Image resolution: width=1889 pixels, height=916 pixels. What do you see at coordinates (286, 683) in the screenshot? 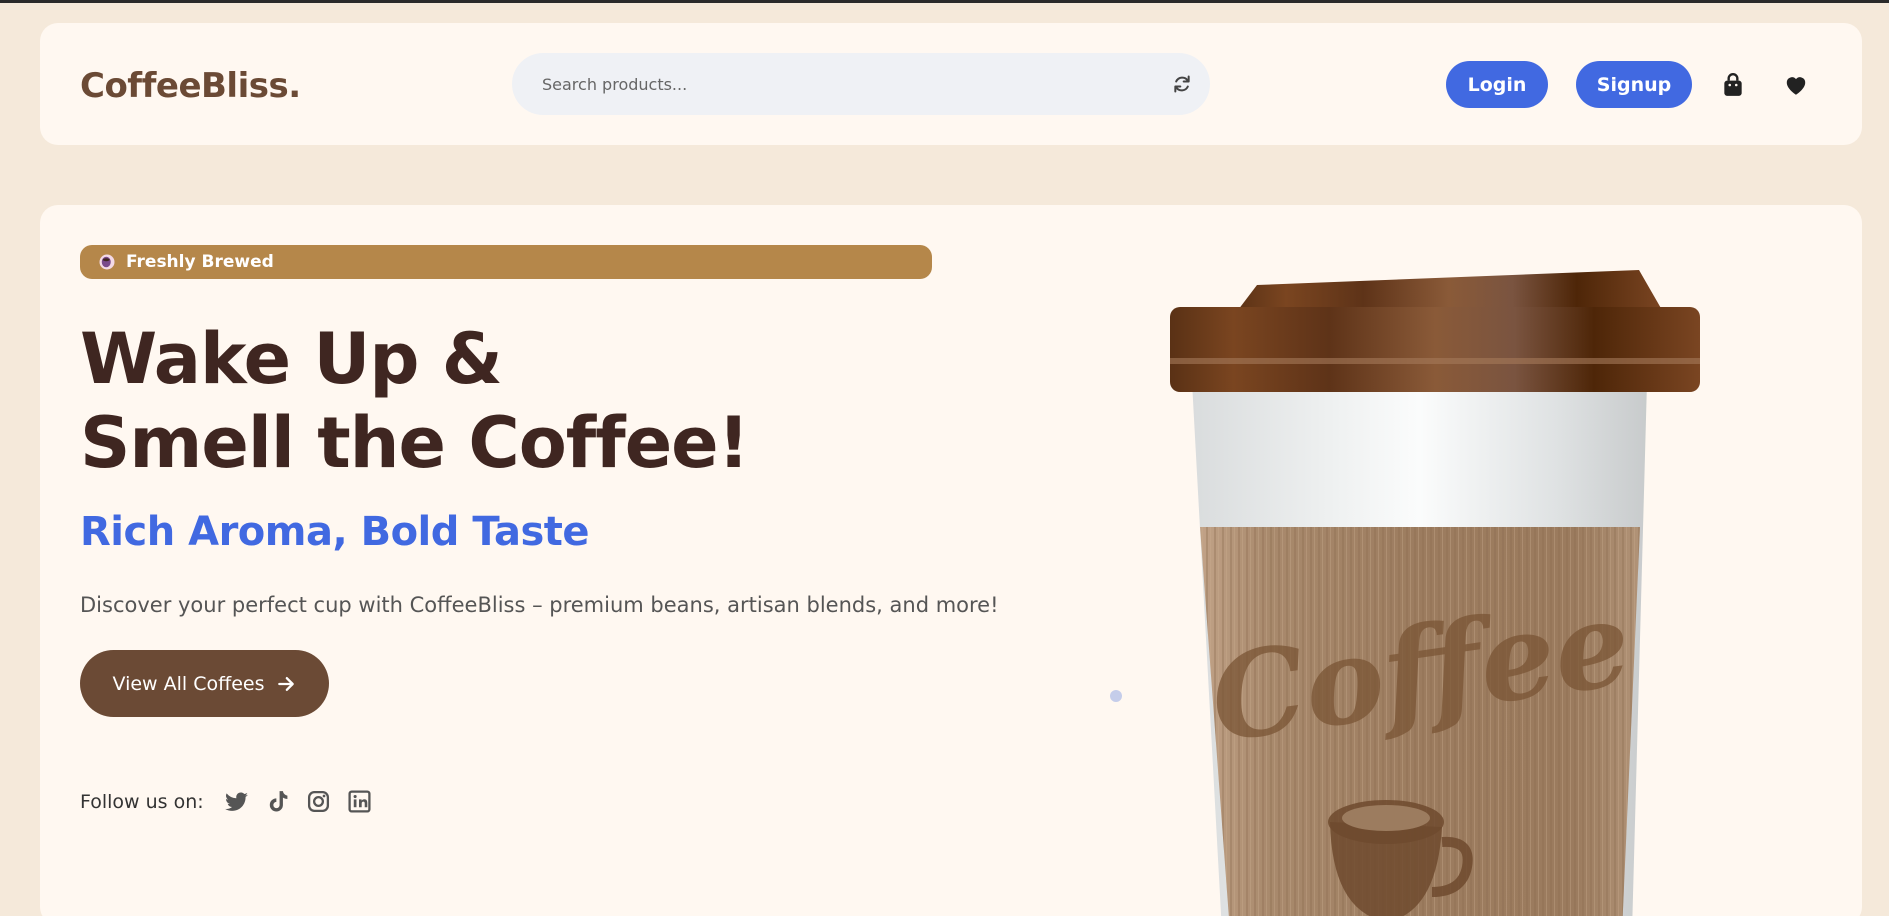
I see `arrow-right-icon` at bounding box center [286, 683].